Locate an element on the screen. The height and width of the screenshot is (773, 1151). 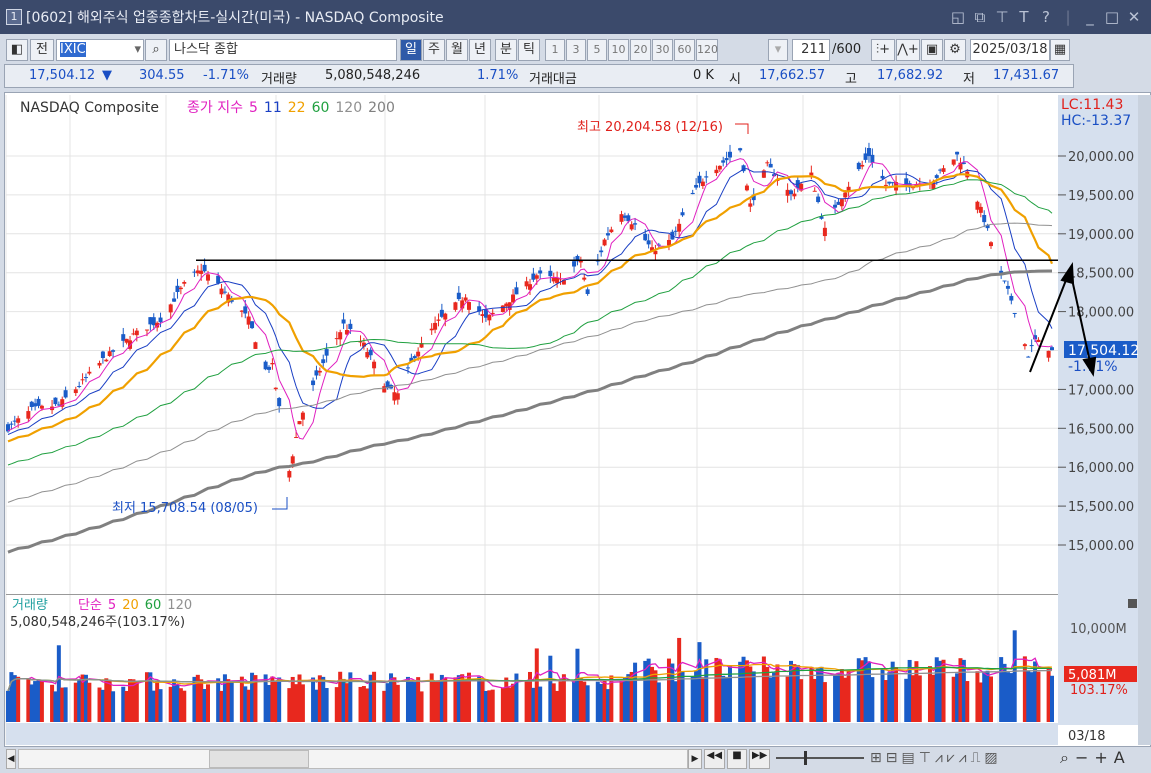
hc-value: HC:-13.37 is located at coordinates (1096, 121).